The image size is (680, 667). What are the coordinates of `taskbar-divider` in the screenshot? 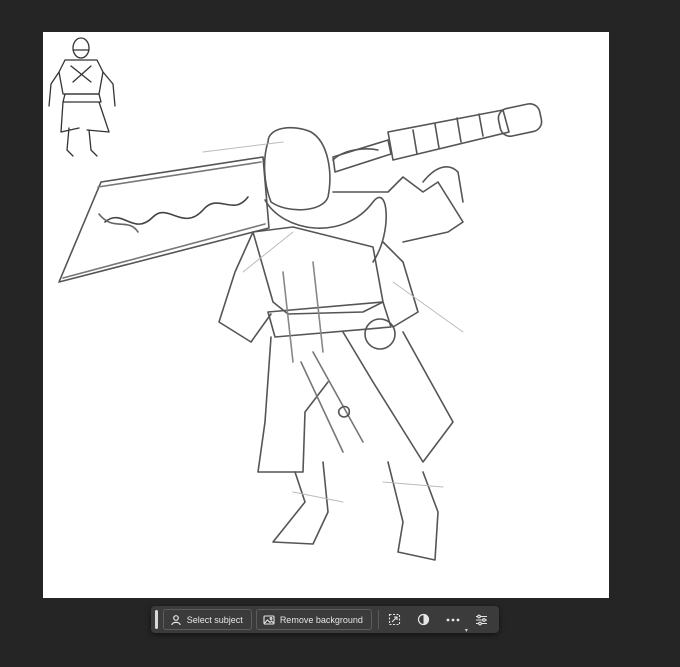 It's located at (378, 619).